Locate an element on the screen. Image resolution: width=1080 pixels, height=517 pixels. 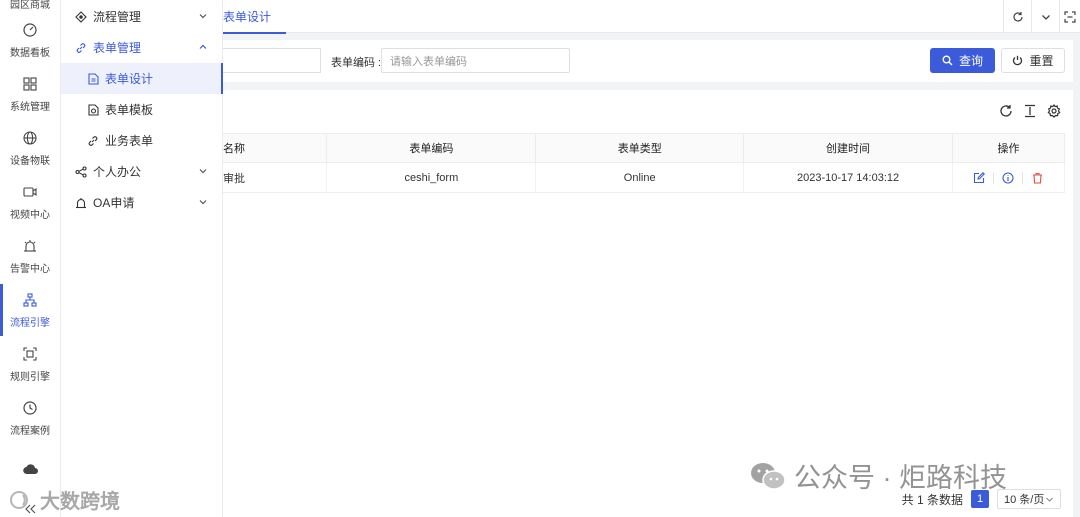
watermark-logo-icon is located at coordinates (19, 499).